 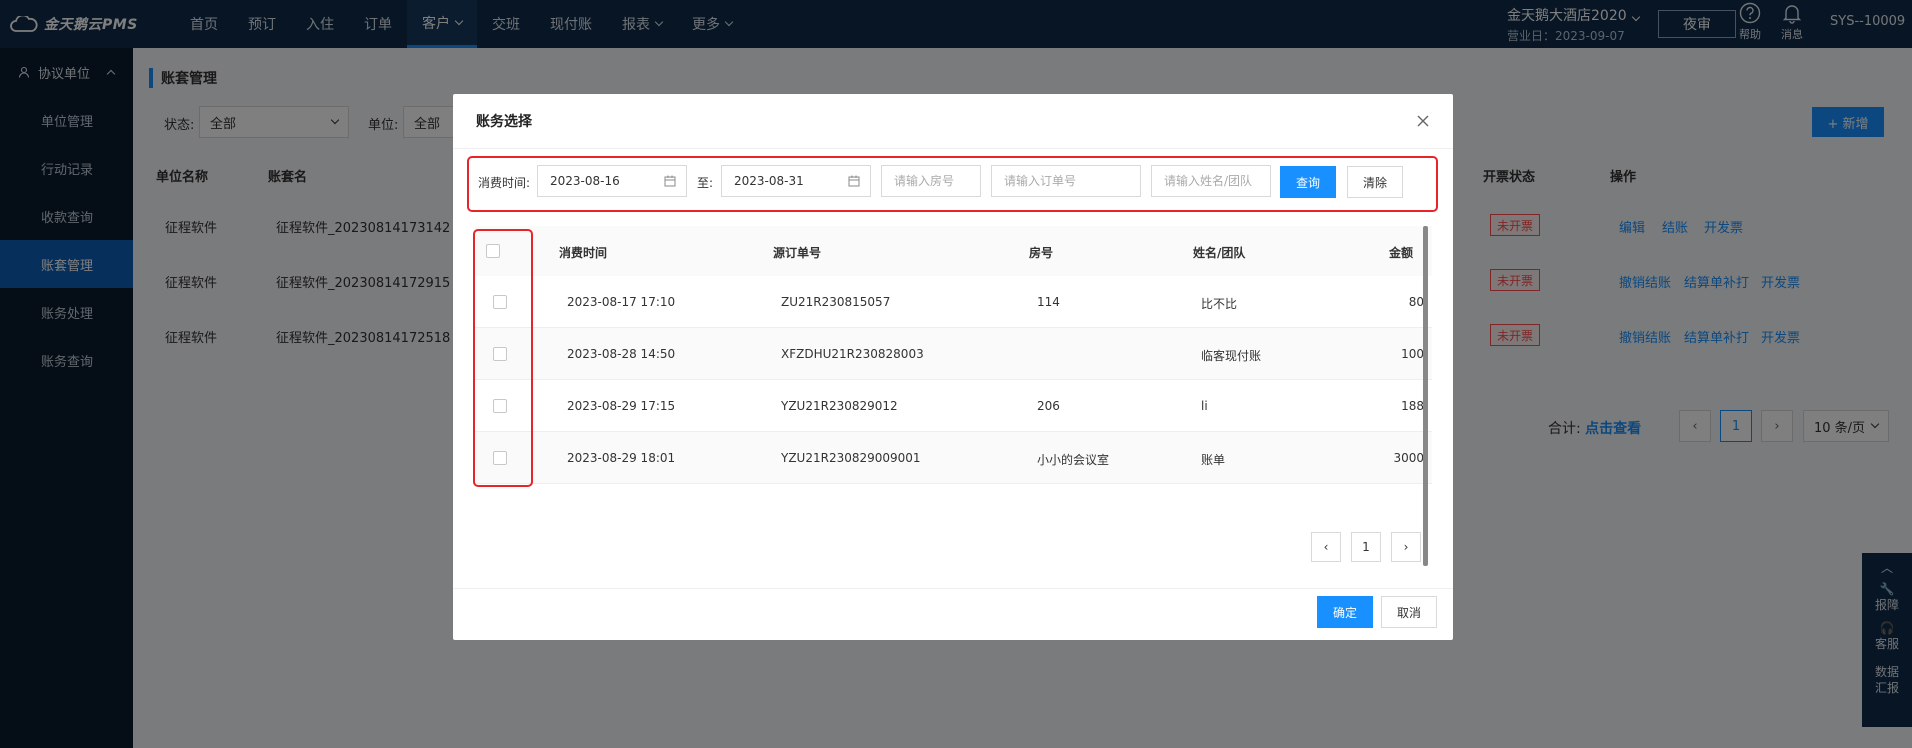 I want to click on cell-name-team: li, so click(x=1204, y=406).